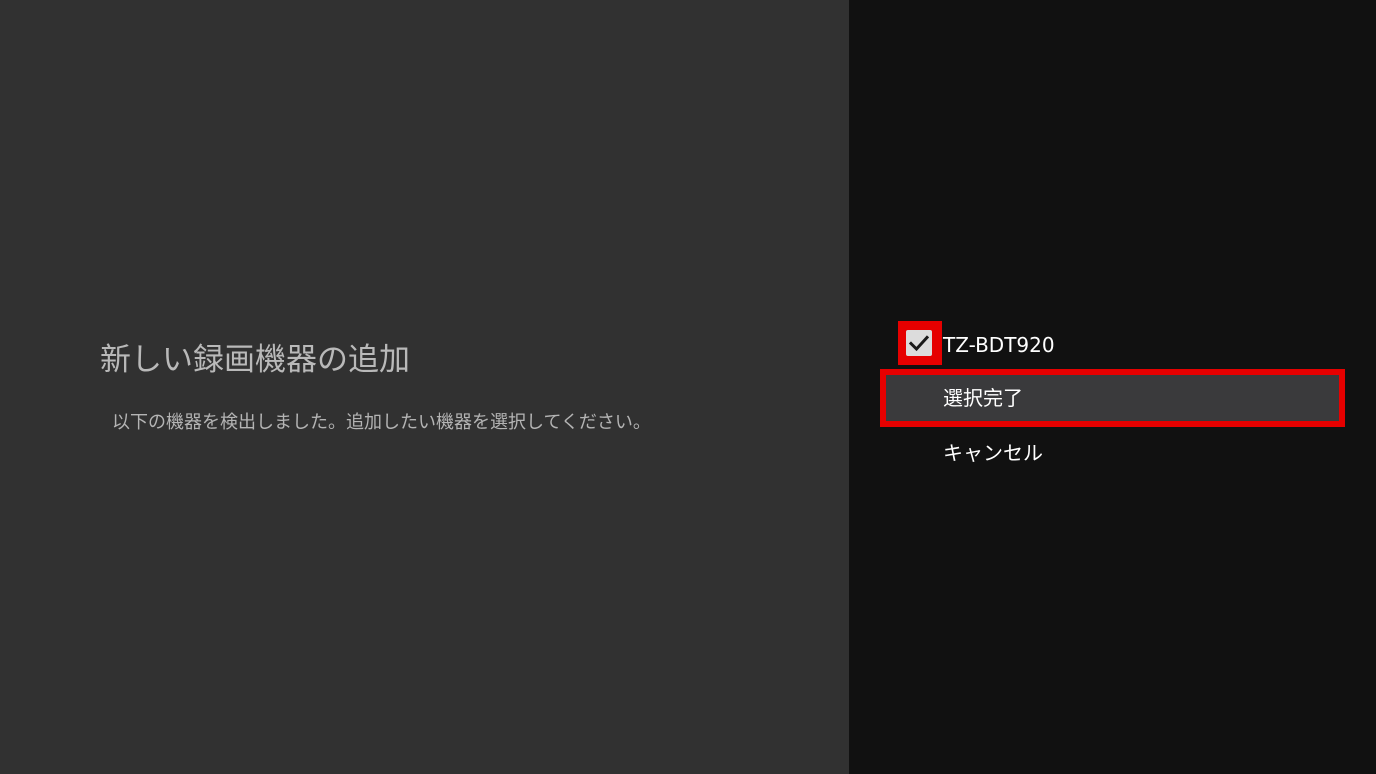 The image size is (1376, 774). I want to click on cancel-label: キャンセル, so click(993, 453).